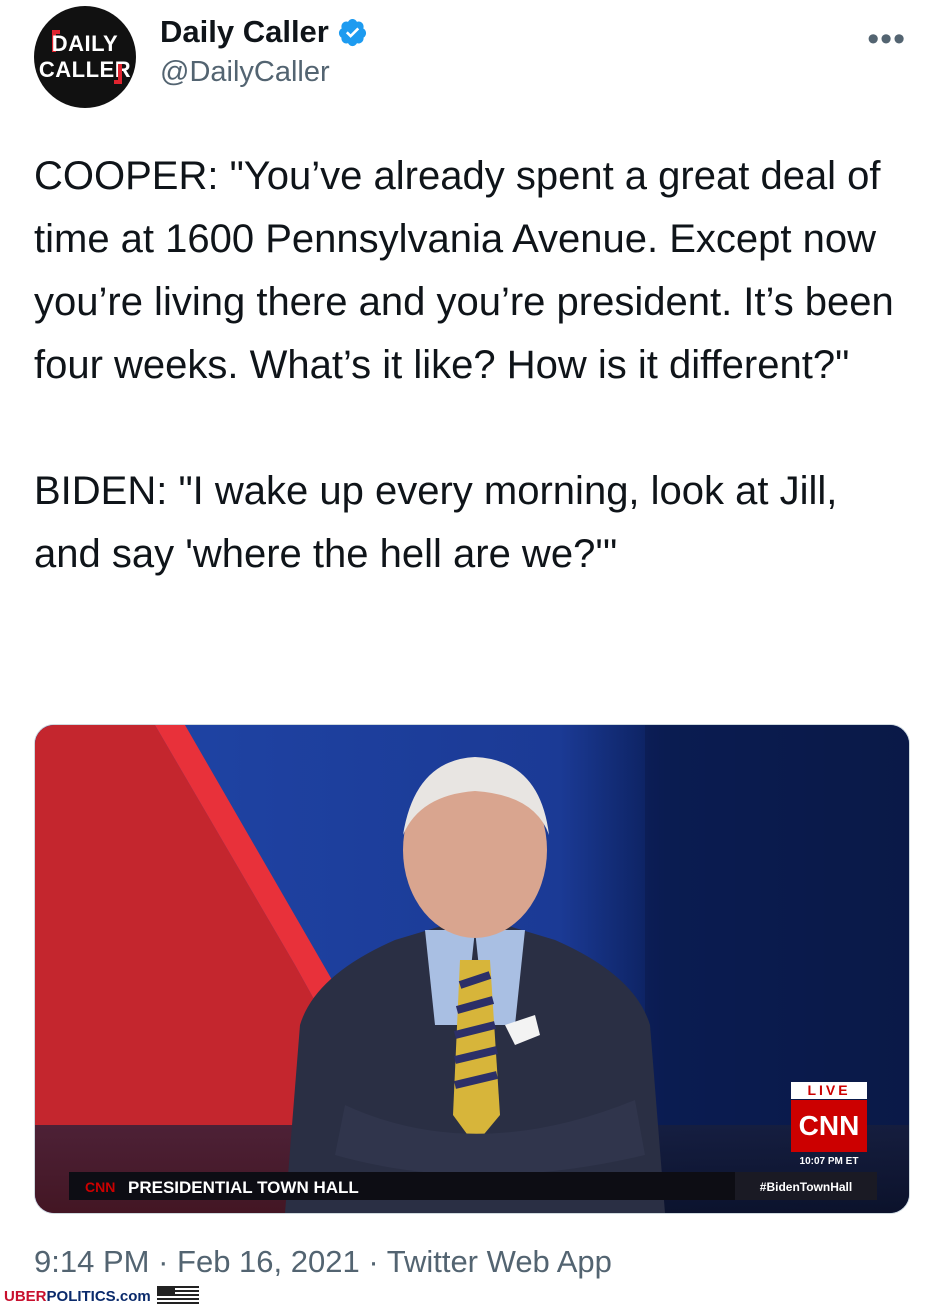 The image size is (940, 1310). Describe the element at coordinates (829, 1125) in the screenshot. I see `cnn-logo: CNN` at that location.